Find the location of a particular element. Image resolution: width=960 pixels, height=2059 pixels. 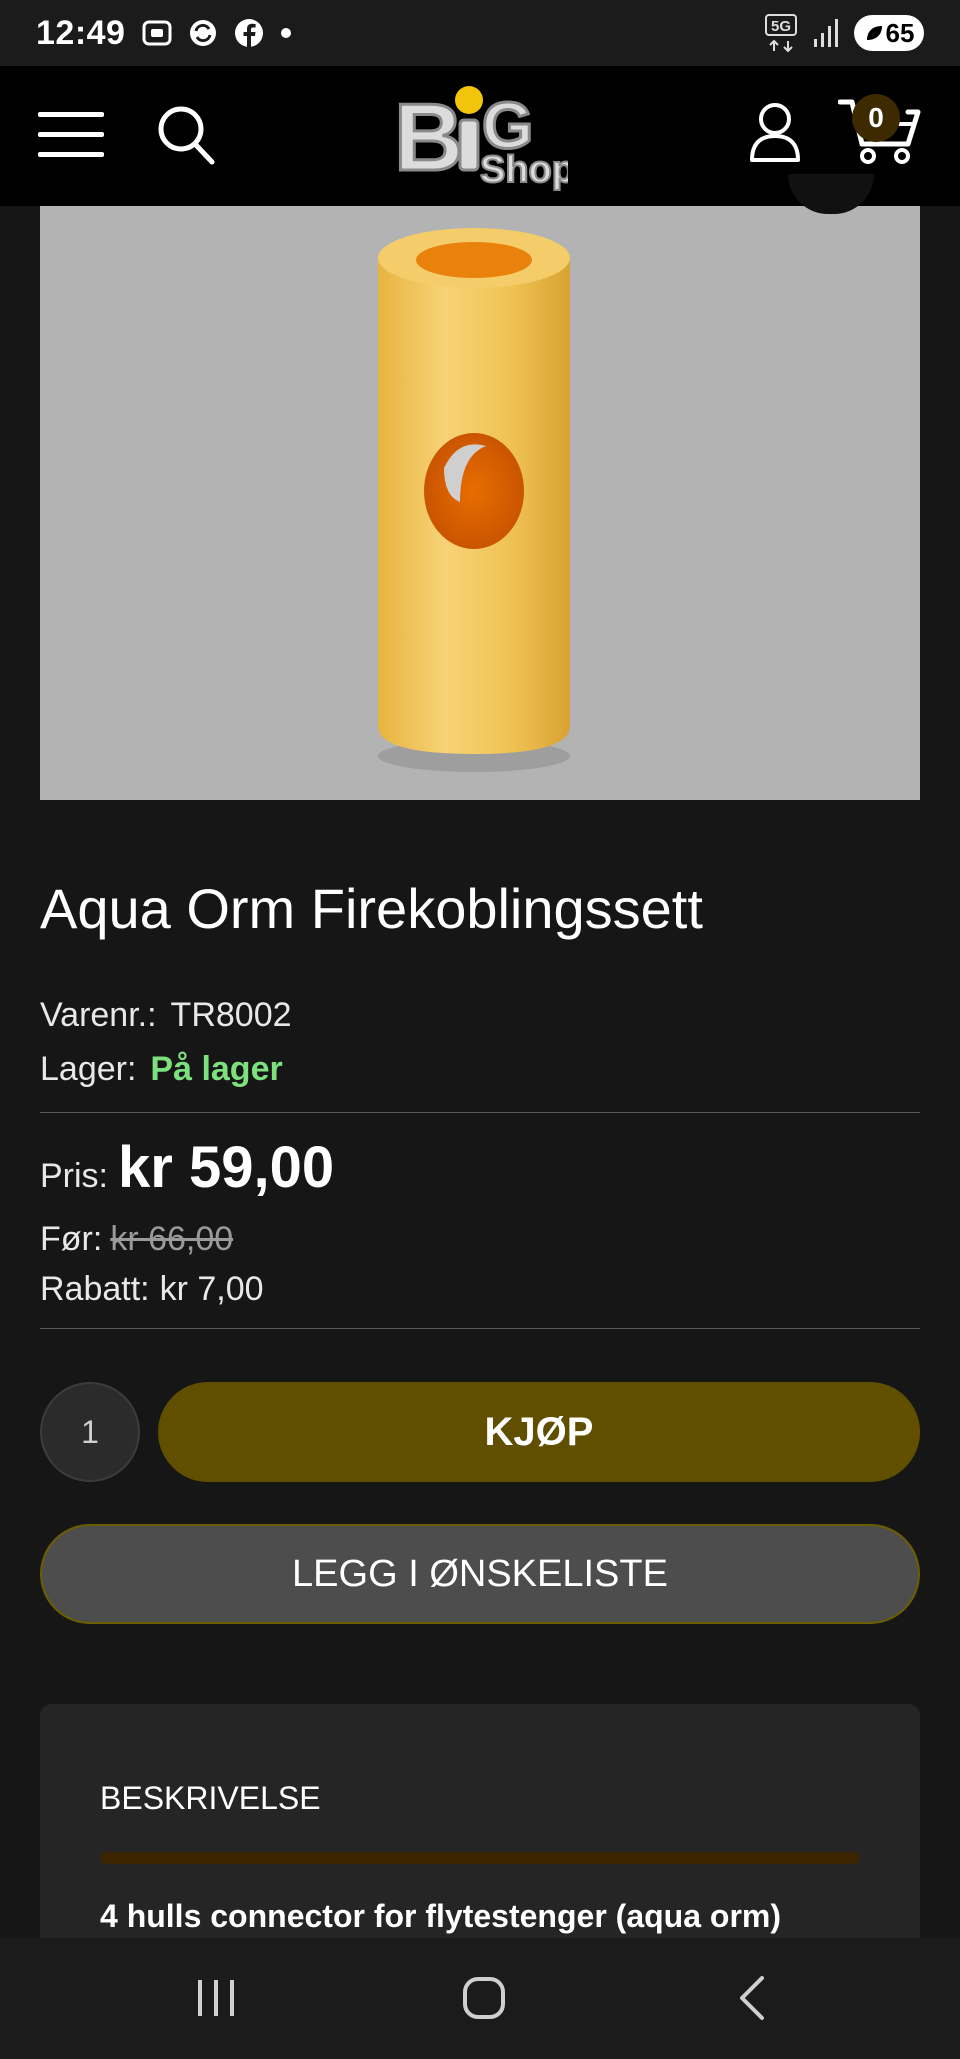

before-price-line: Før: kr 66,00 is located at coordinates (136, 1239).